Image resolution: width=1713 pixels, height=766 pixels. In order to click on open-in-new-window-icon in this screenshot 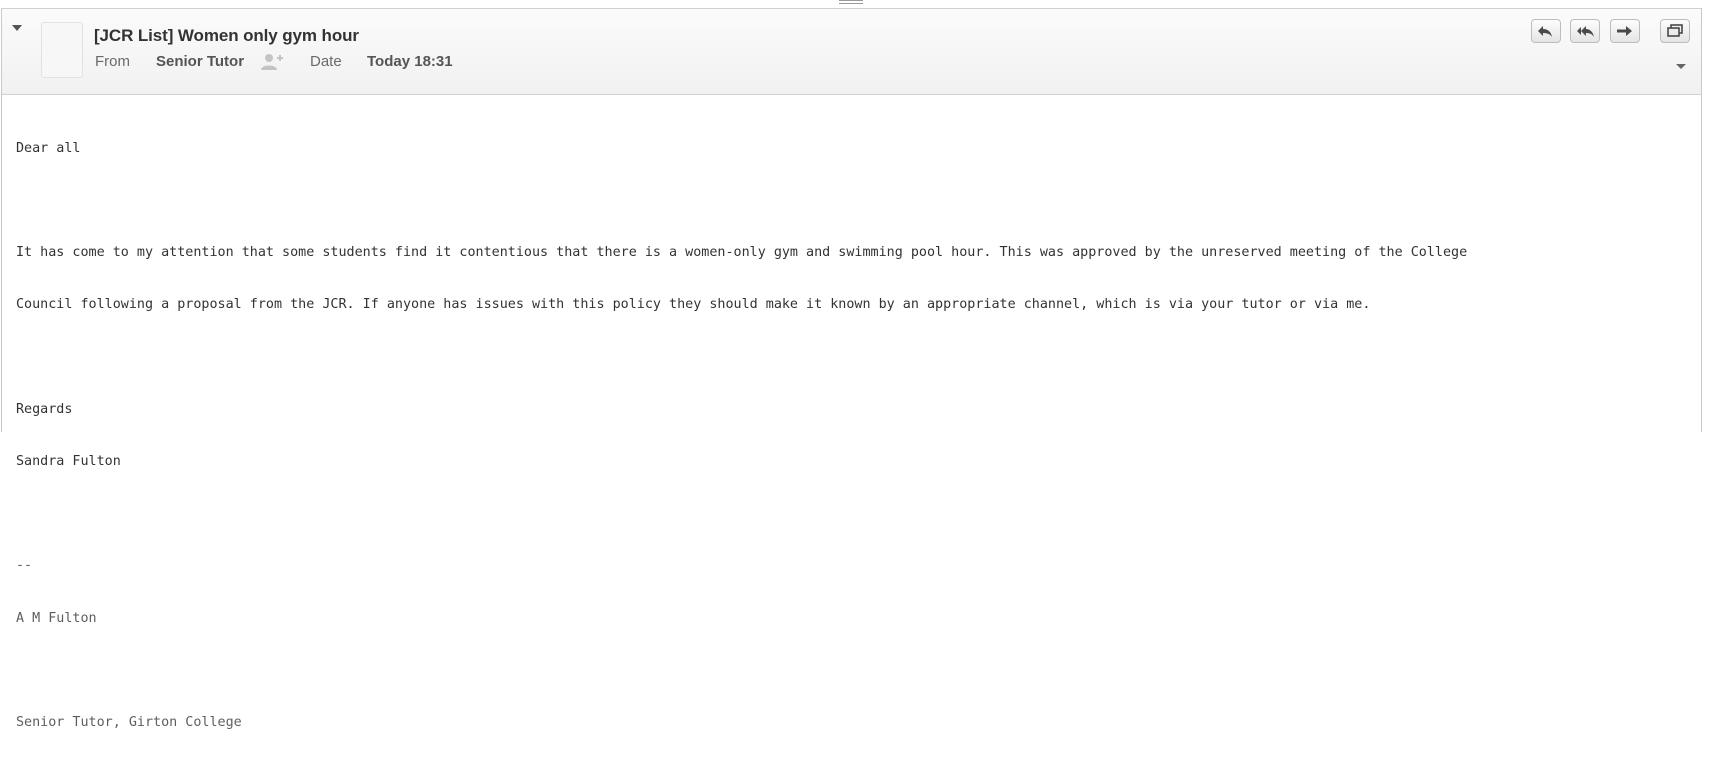, I will do `click(1675, 30)`.